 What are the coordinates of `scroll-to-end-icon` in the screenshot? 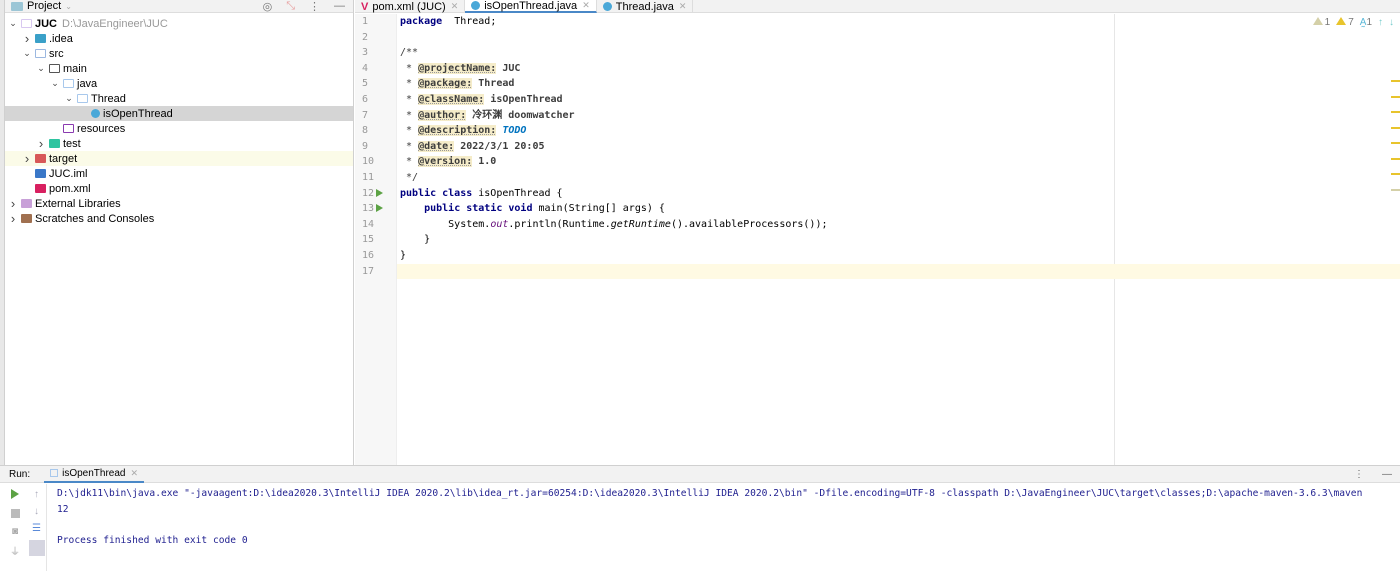 It's located at (36, 548).